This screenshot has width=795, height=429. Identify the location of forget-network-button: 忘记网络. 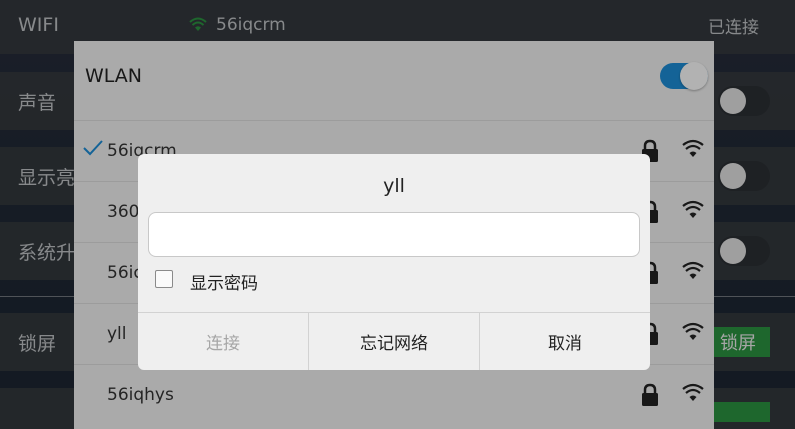
(394, 341).